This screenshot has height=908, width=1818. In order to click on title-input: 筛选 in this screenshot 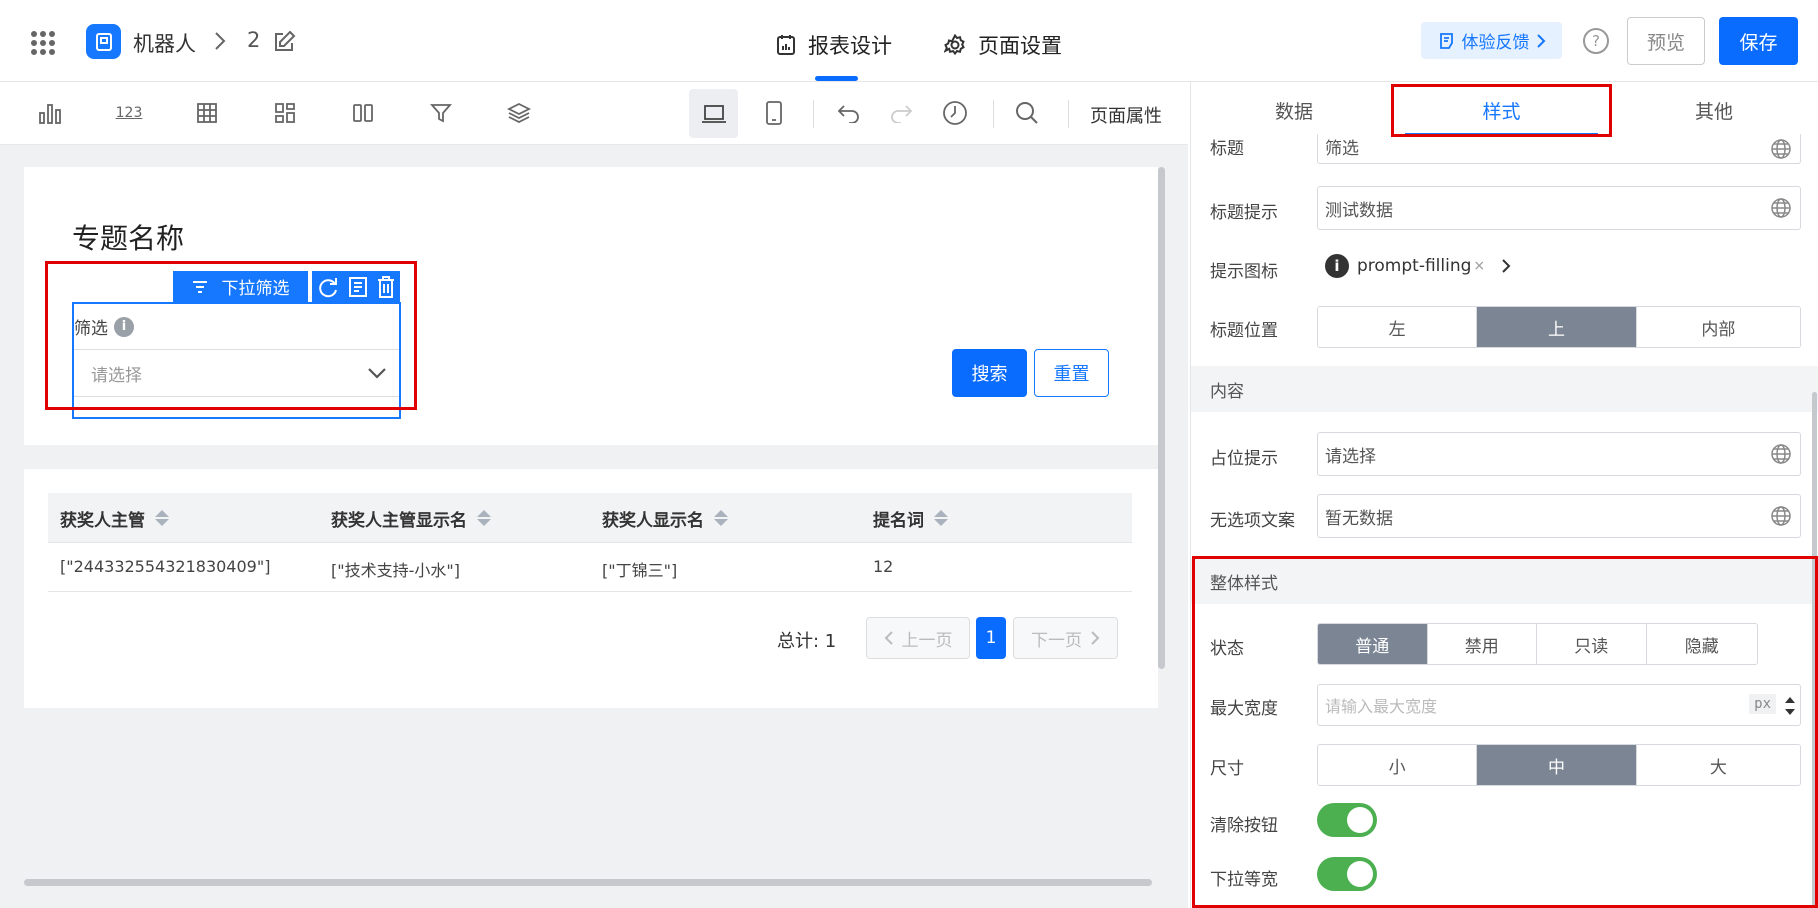, I will do `click(1559, 149)`.